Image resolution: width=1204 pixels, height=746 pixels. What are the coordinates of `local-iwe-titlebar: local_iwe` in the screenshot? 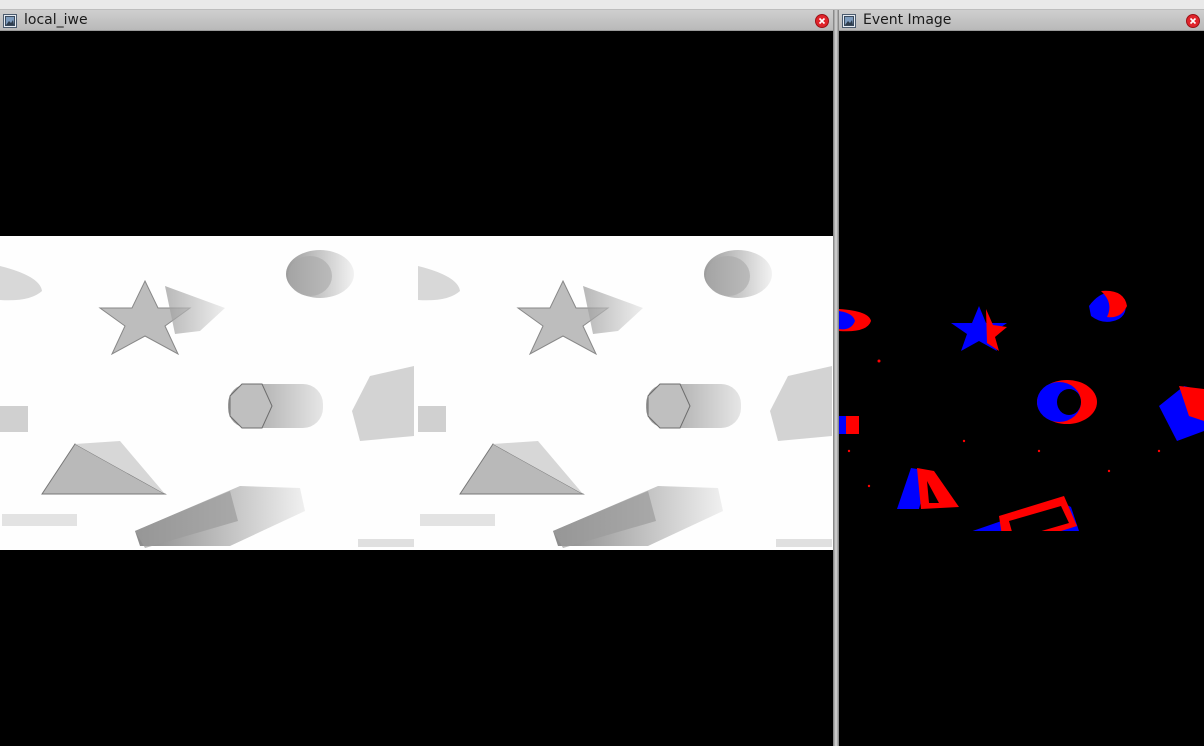 It's located at (416, 20).